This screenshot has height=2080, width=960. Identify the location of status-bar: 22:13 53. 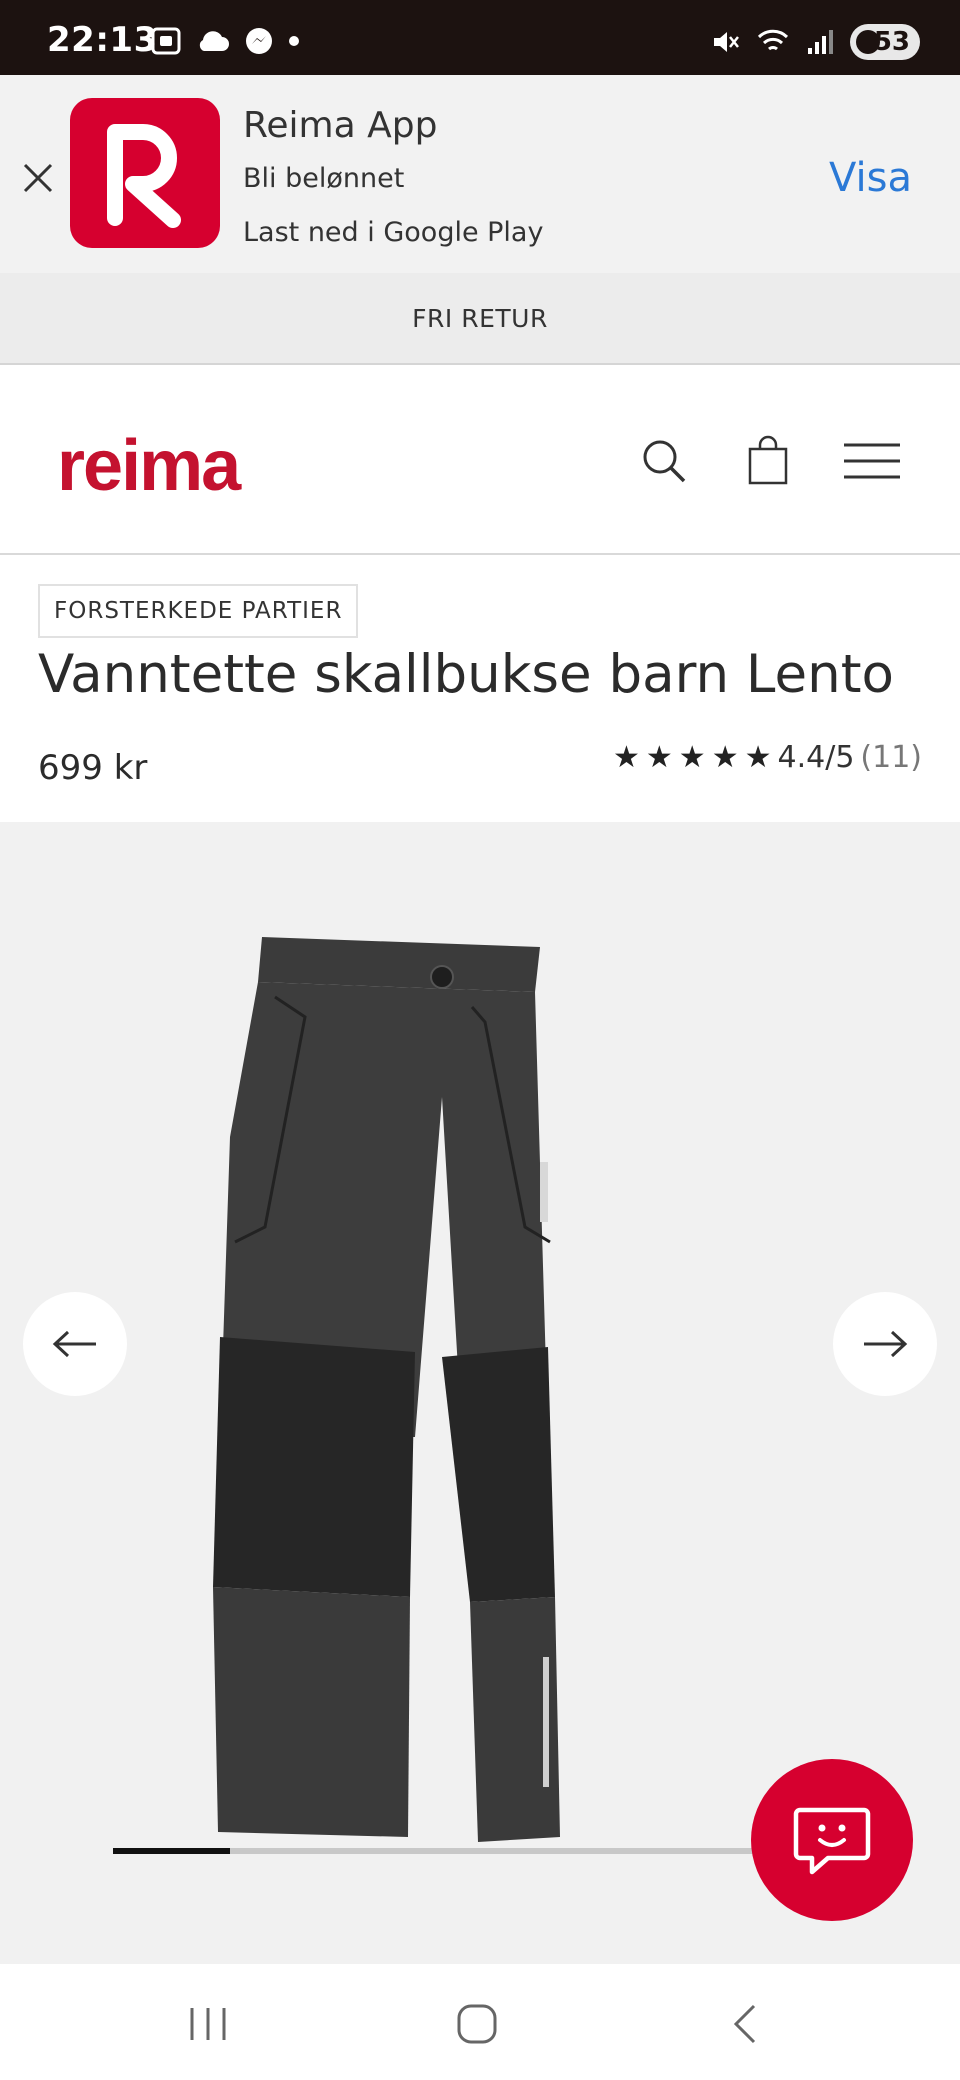
(480, 37).